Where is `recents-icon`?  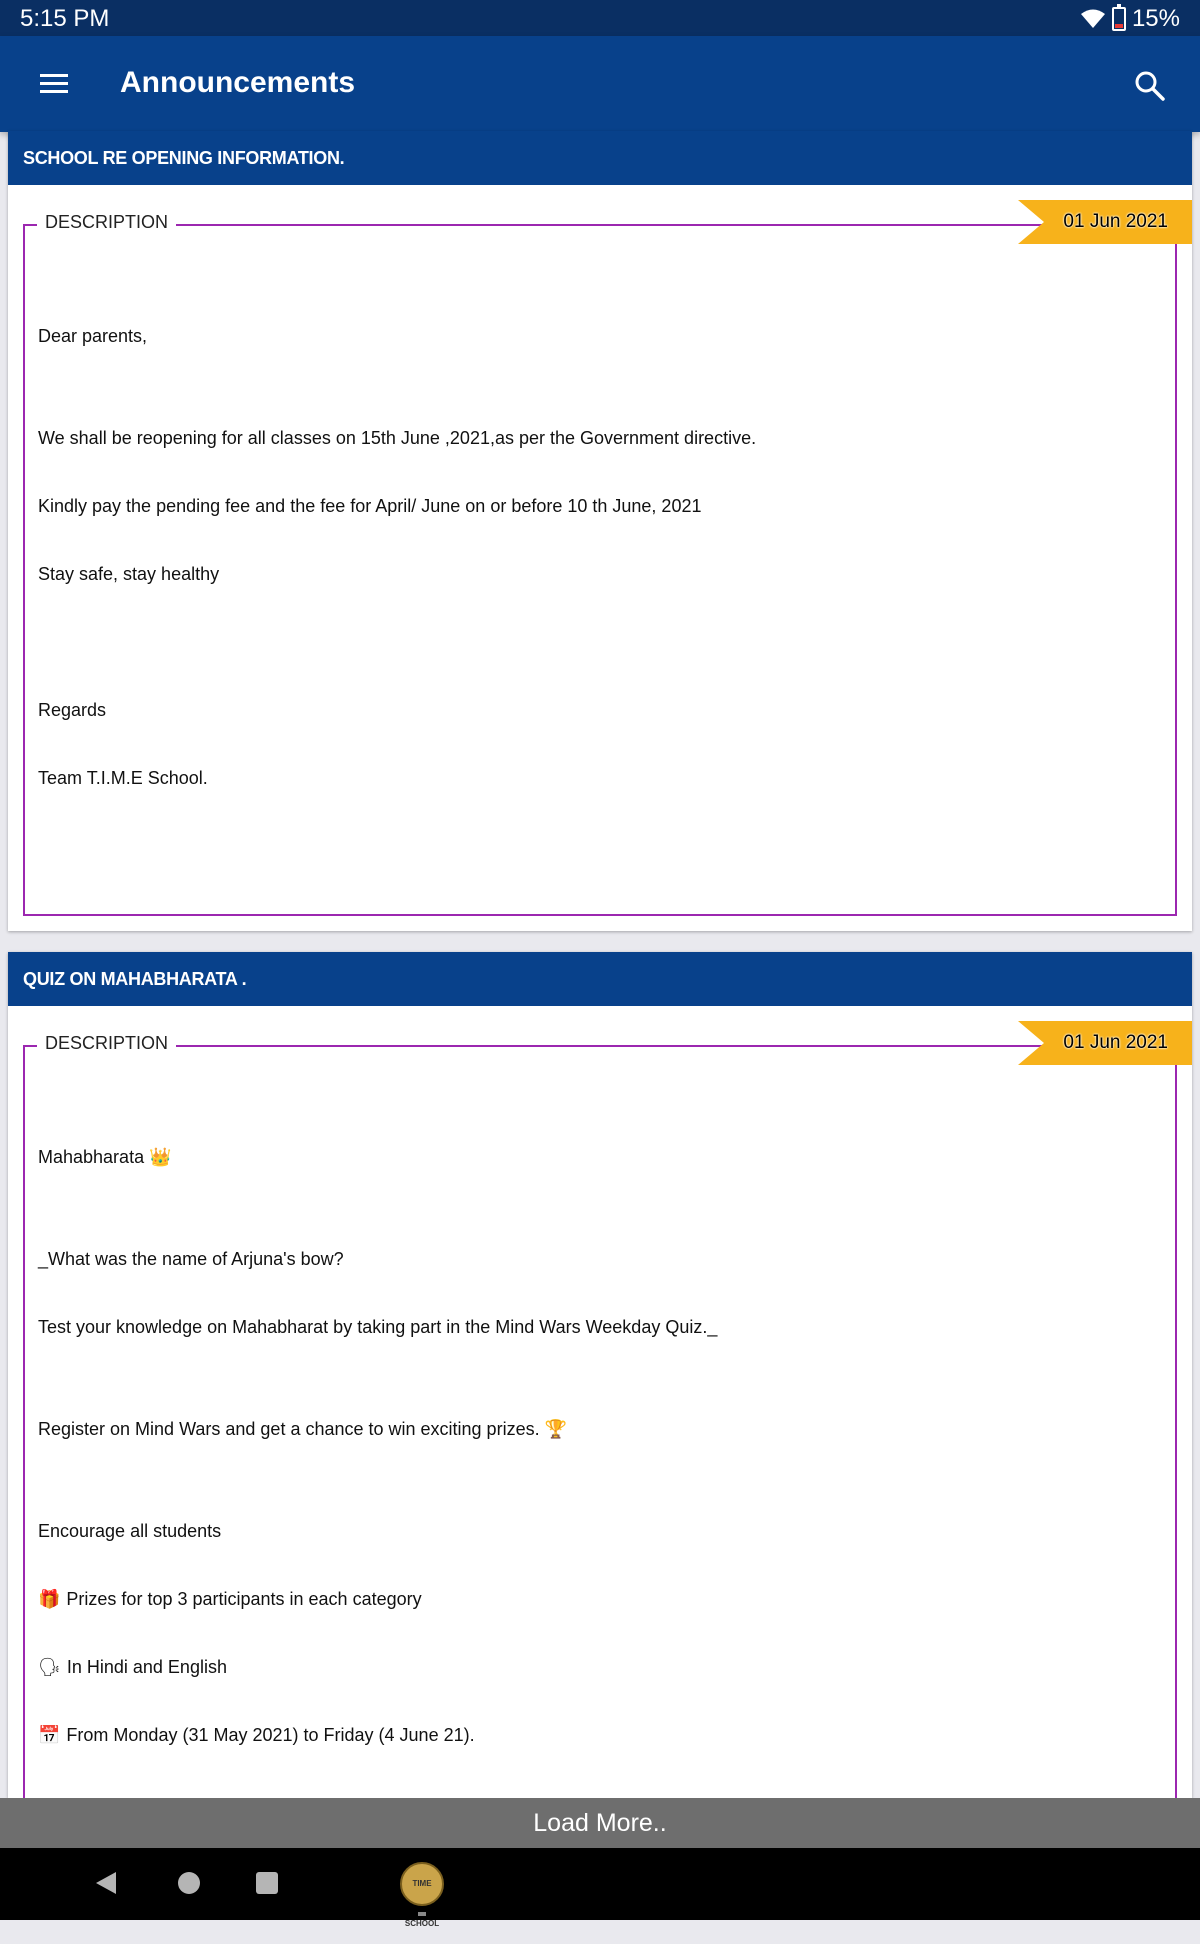
recents-icon is located at coordinates (267, 1883).